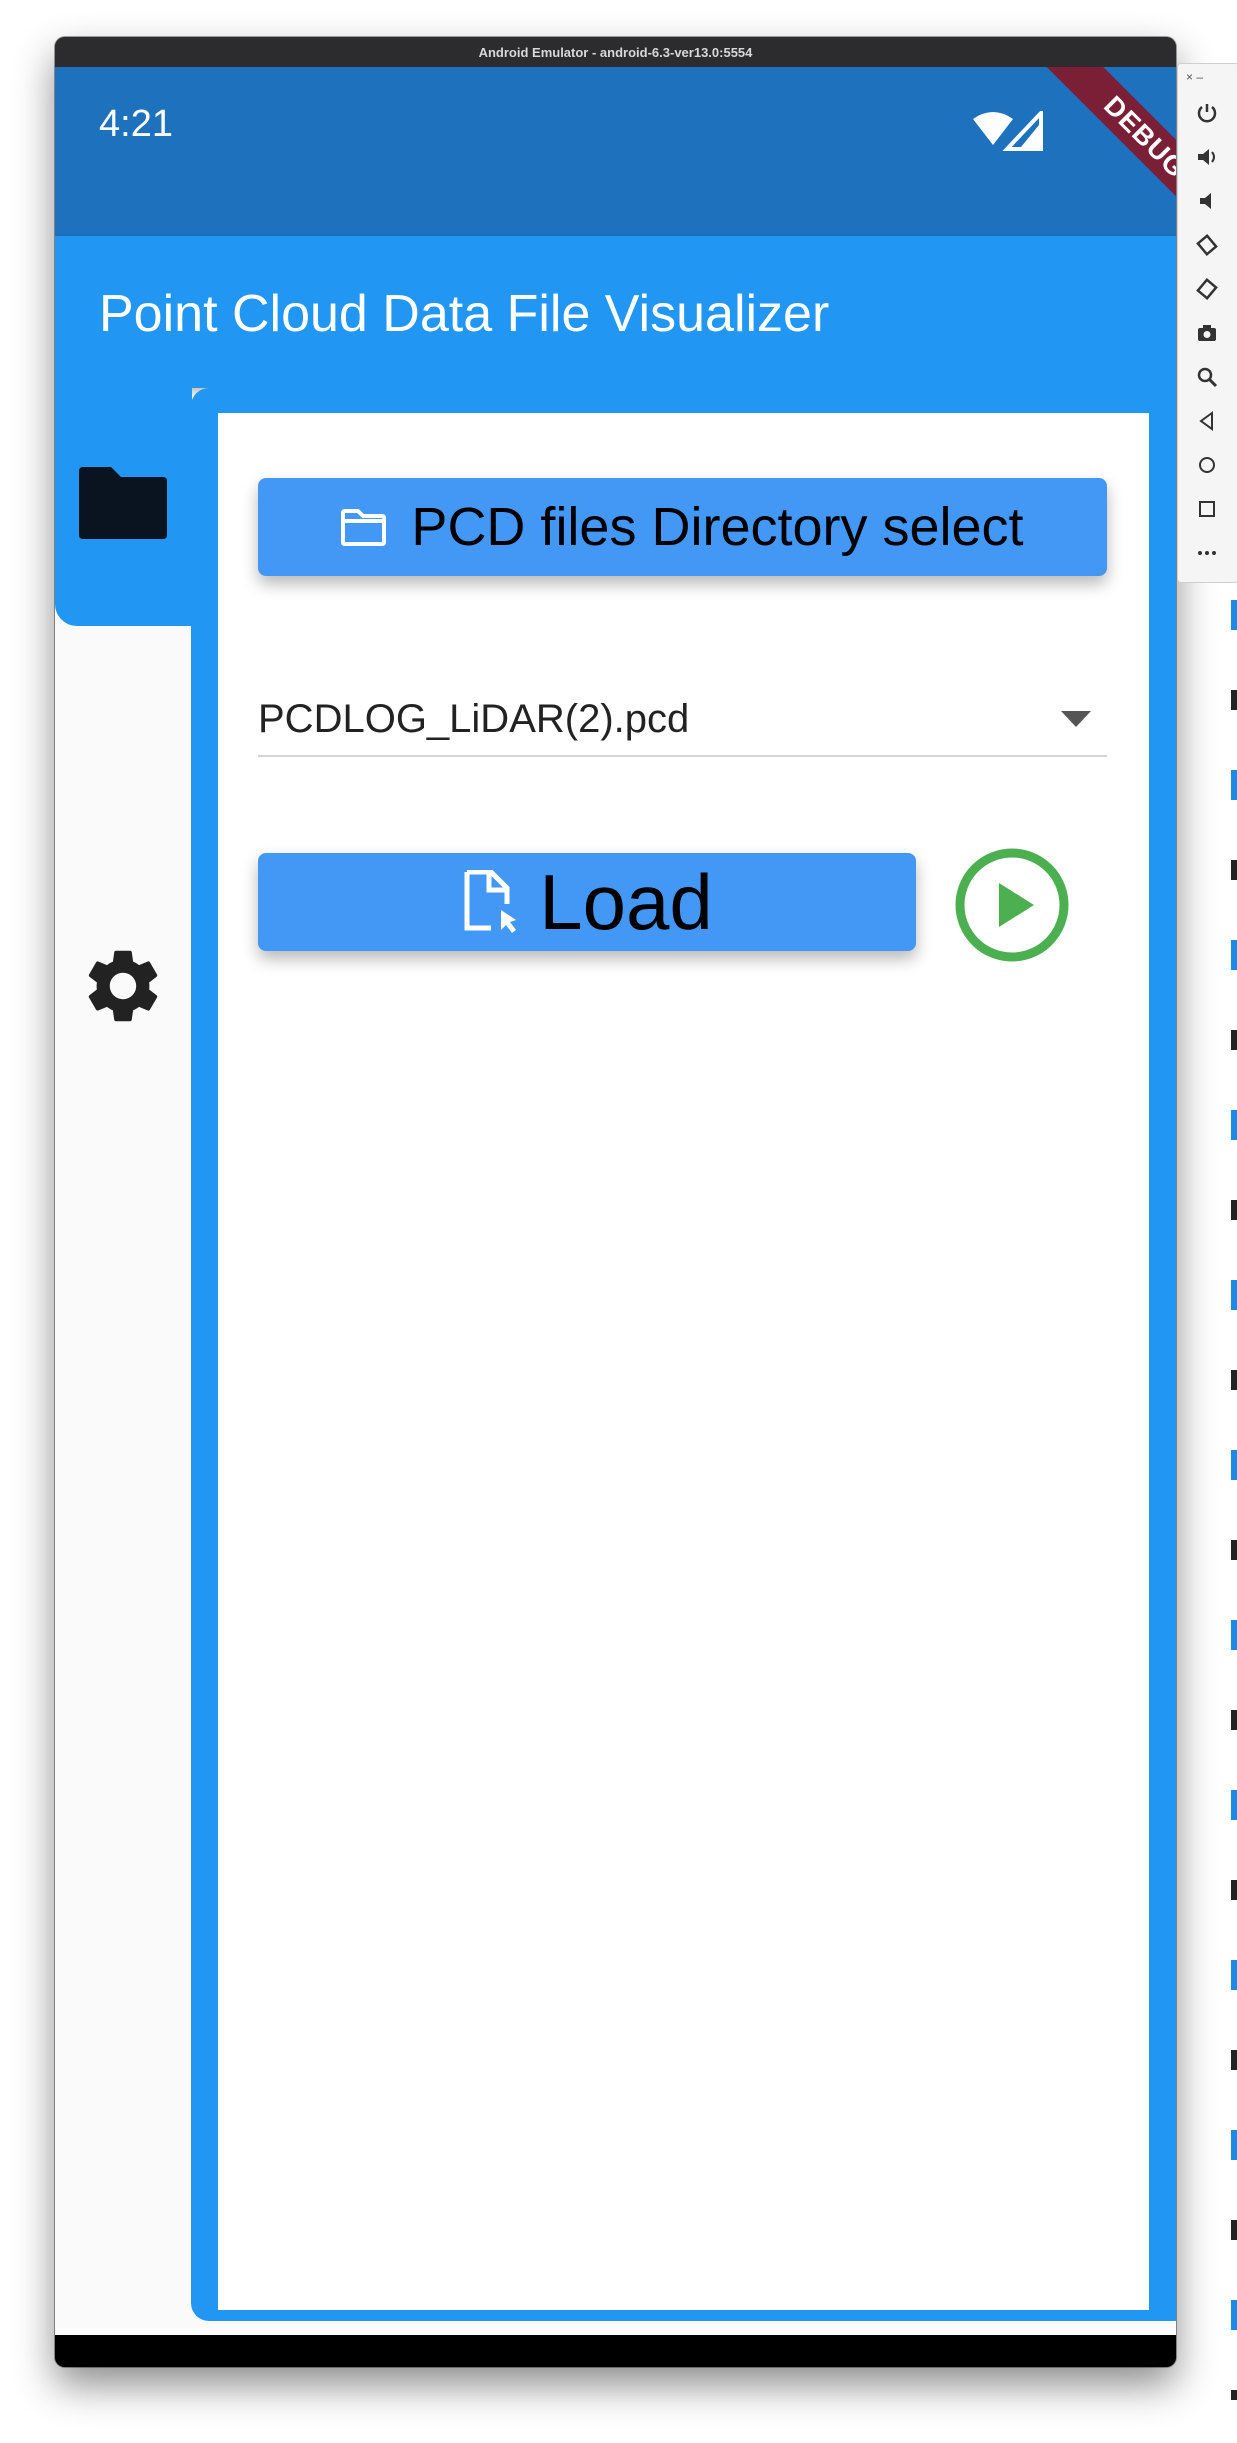 The image size is (1237, 2443). What do you see at coordinates (626, 901) in the screenshot?
I see `load-button-label: Load` at bounding box center [626, 901].